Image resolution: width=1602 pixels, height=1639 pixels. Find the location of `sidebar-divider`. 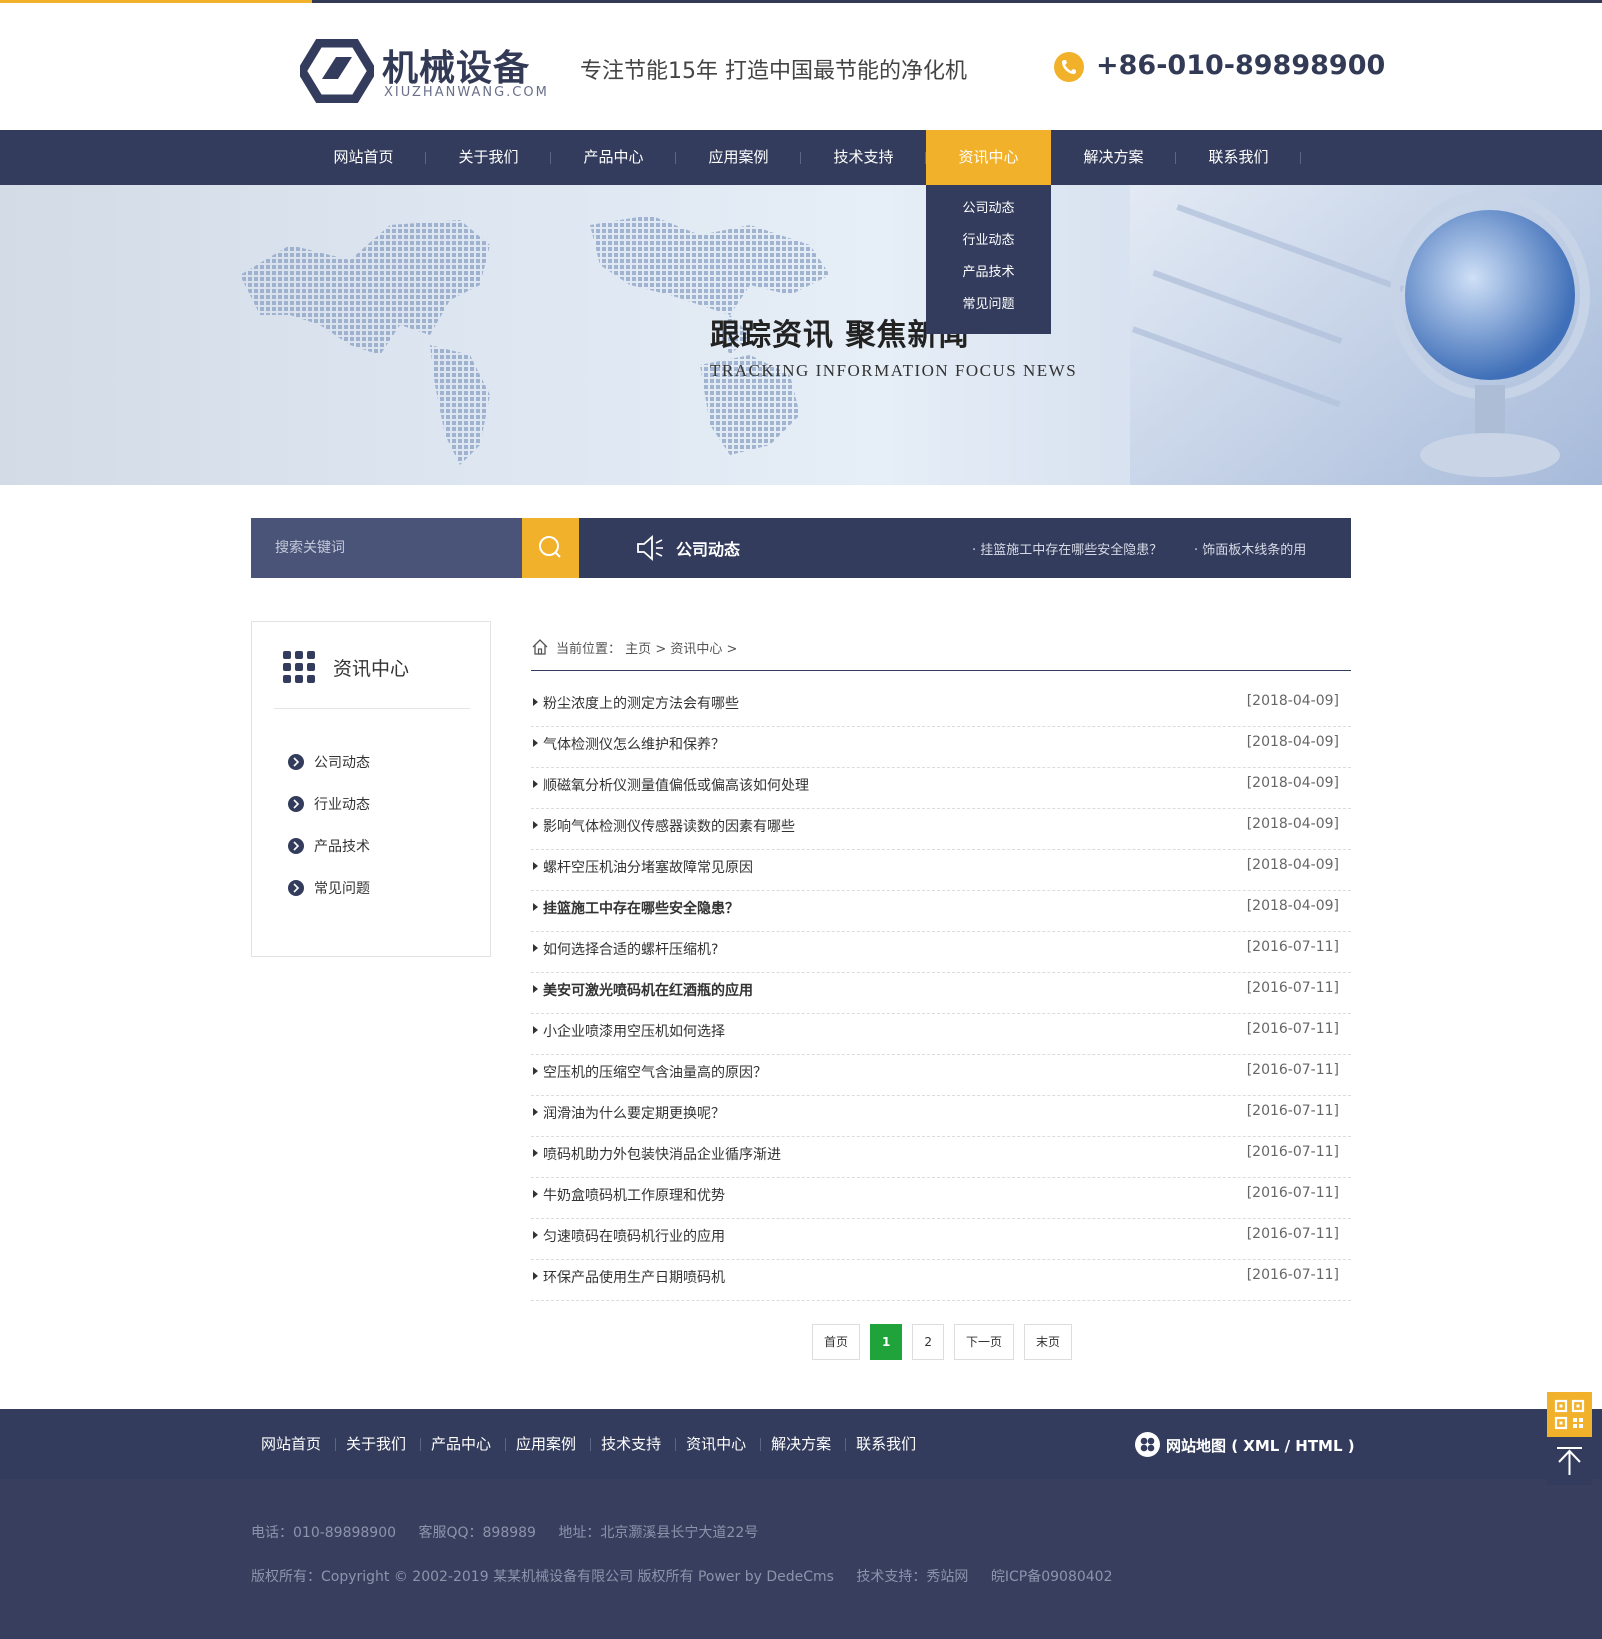

sidebar-divider is located at coordinates (372, 708).